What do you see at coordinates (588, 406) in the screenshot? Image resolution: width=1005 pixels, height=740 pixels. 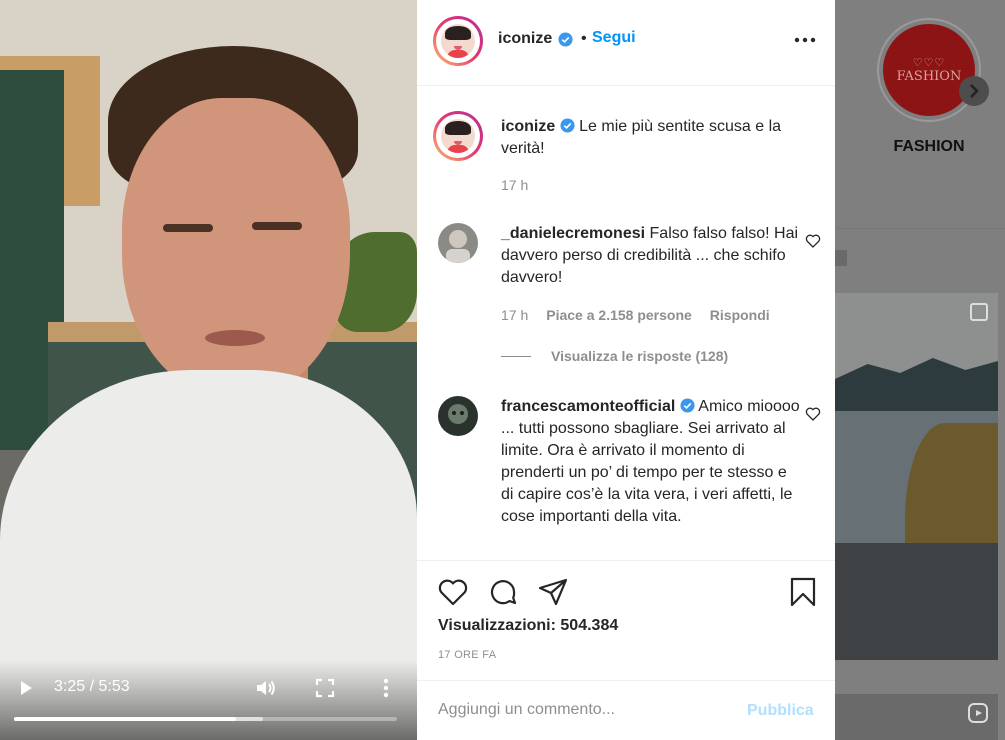 I see `commenter-username: francescamonteofficial` at bounding box center [588, 406].